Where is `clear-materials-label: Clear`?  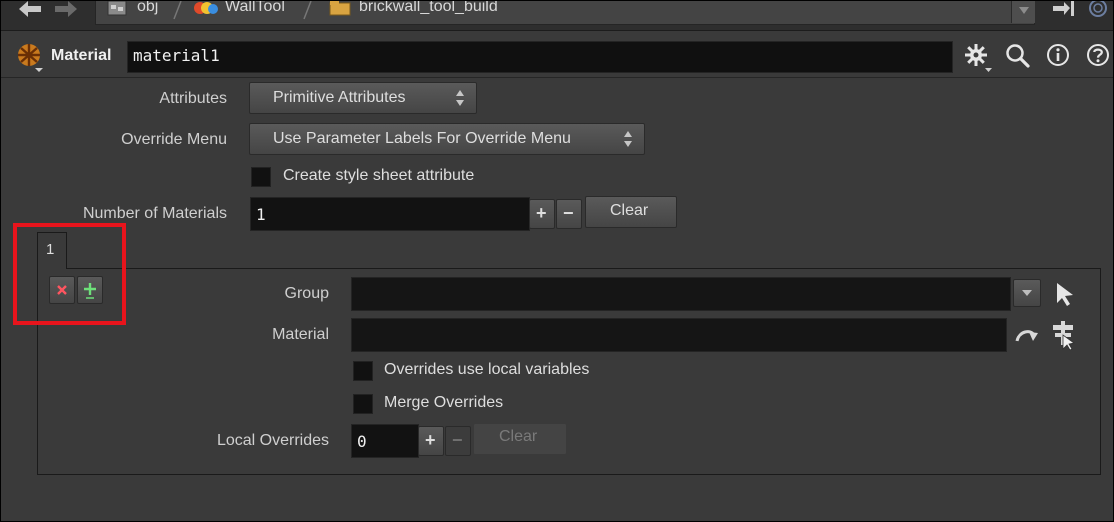
clear-materials-label: Clear is located at coordinates (629, 210).